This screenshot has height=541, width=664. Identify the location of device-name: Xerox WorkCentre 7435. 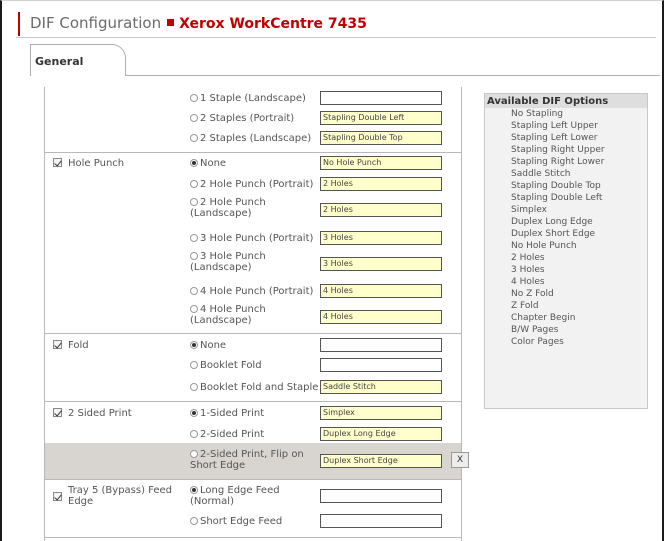
(273, 24).